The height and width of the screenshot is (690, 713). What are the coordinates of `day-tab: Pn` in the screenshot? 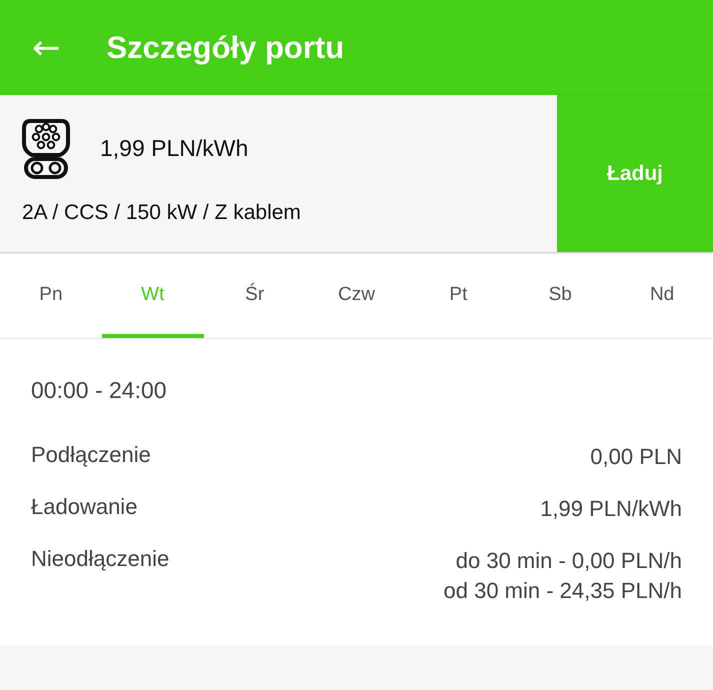 It's located at (51, 295).